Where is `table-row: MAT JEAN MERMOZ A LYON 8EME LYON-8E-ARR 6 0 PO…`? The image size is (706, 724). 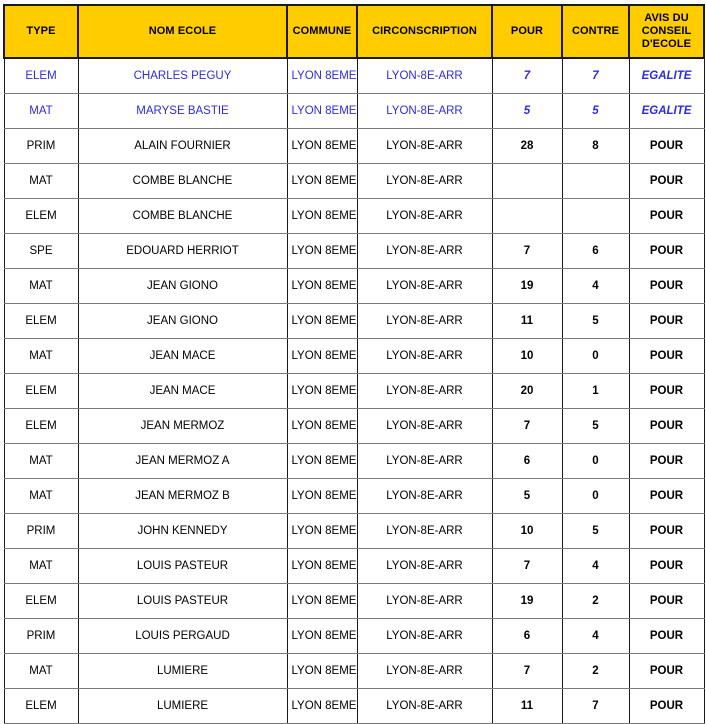
table-row: MAT JEAN MERMOZ A LYON 8EME LYON-8E-ARR 6 0 PO… is located at coordinates (354, 461).